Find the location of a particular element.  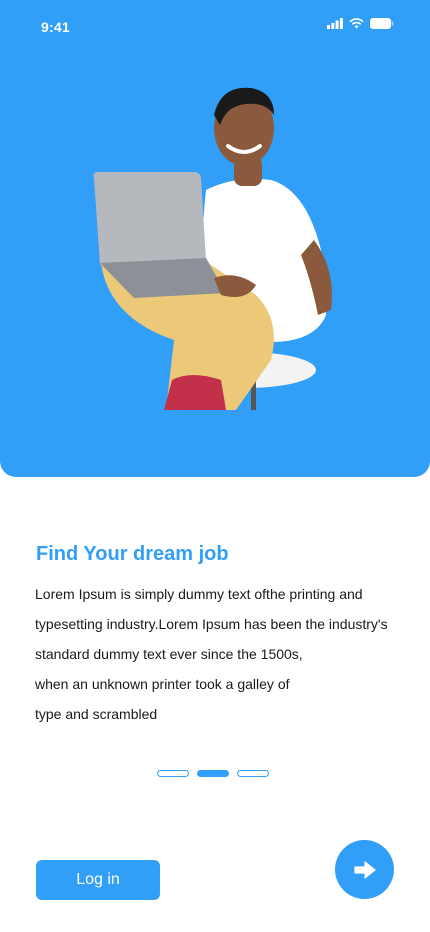

wifi-icon is located at coordinates (356, 23).